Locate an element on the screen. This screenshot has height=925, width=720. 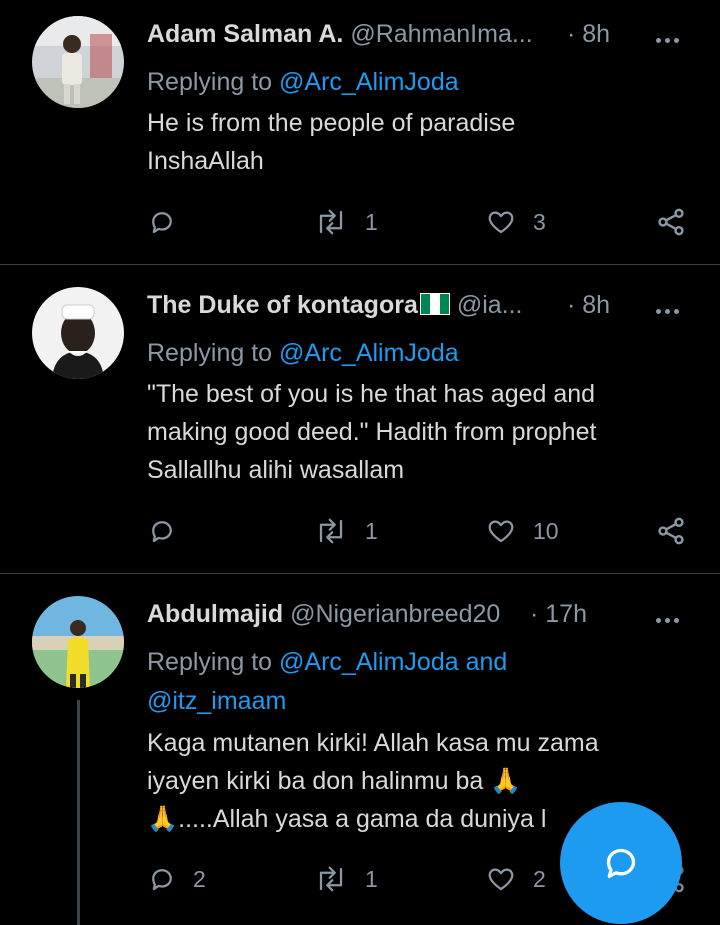
tweet-text-line: He is from the people of paradise is located at coordinates (331, 123).